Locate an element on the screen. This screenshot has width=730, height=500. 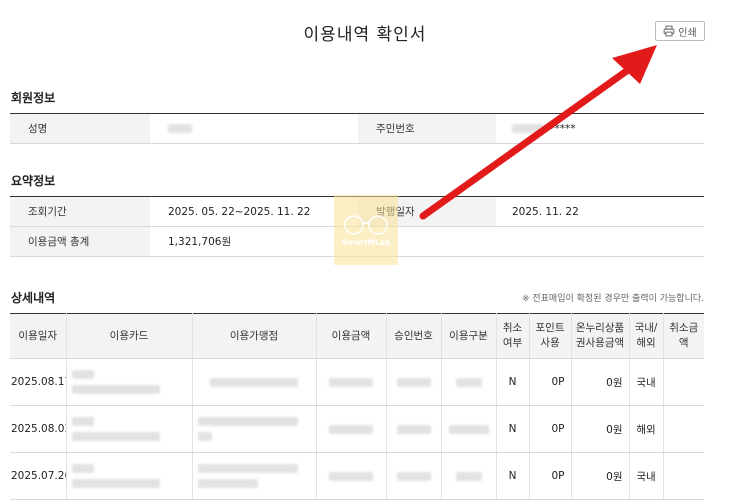
detail-section-title: 상세내역 is located at coordinates (33, 298).